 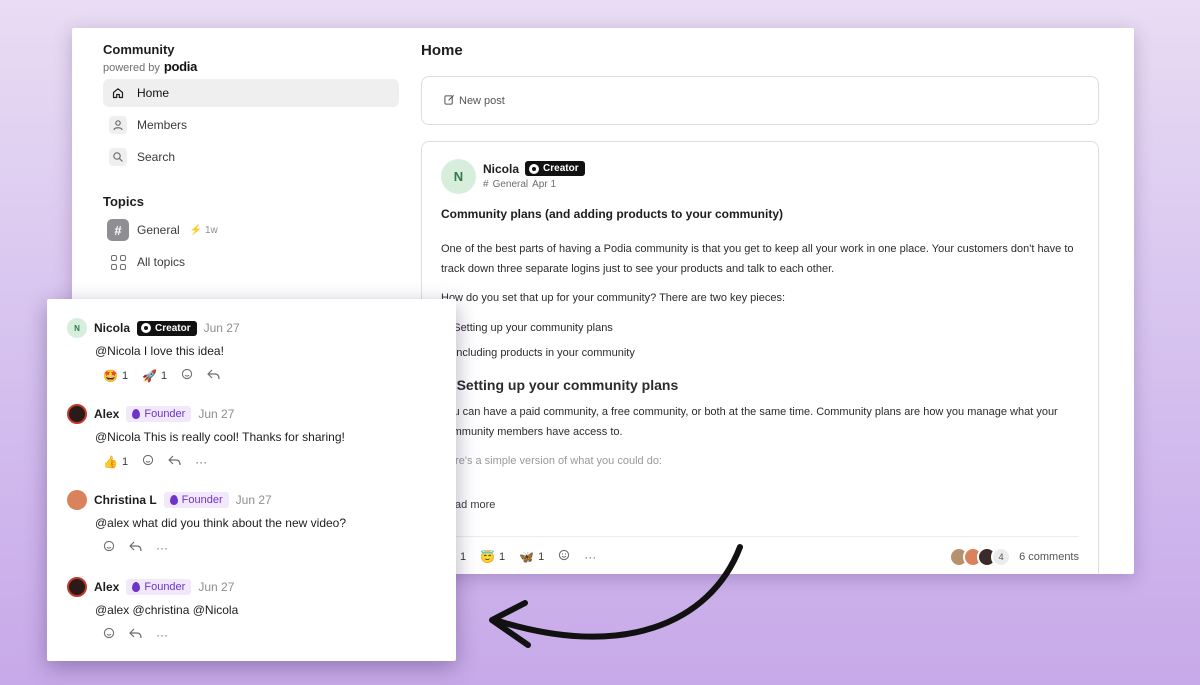 I want to click on user-icon, so click(x=118, y=125).